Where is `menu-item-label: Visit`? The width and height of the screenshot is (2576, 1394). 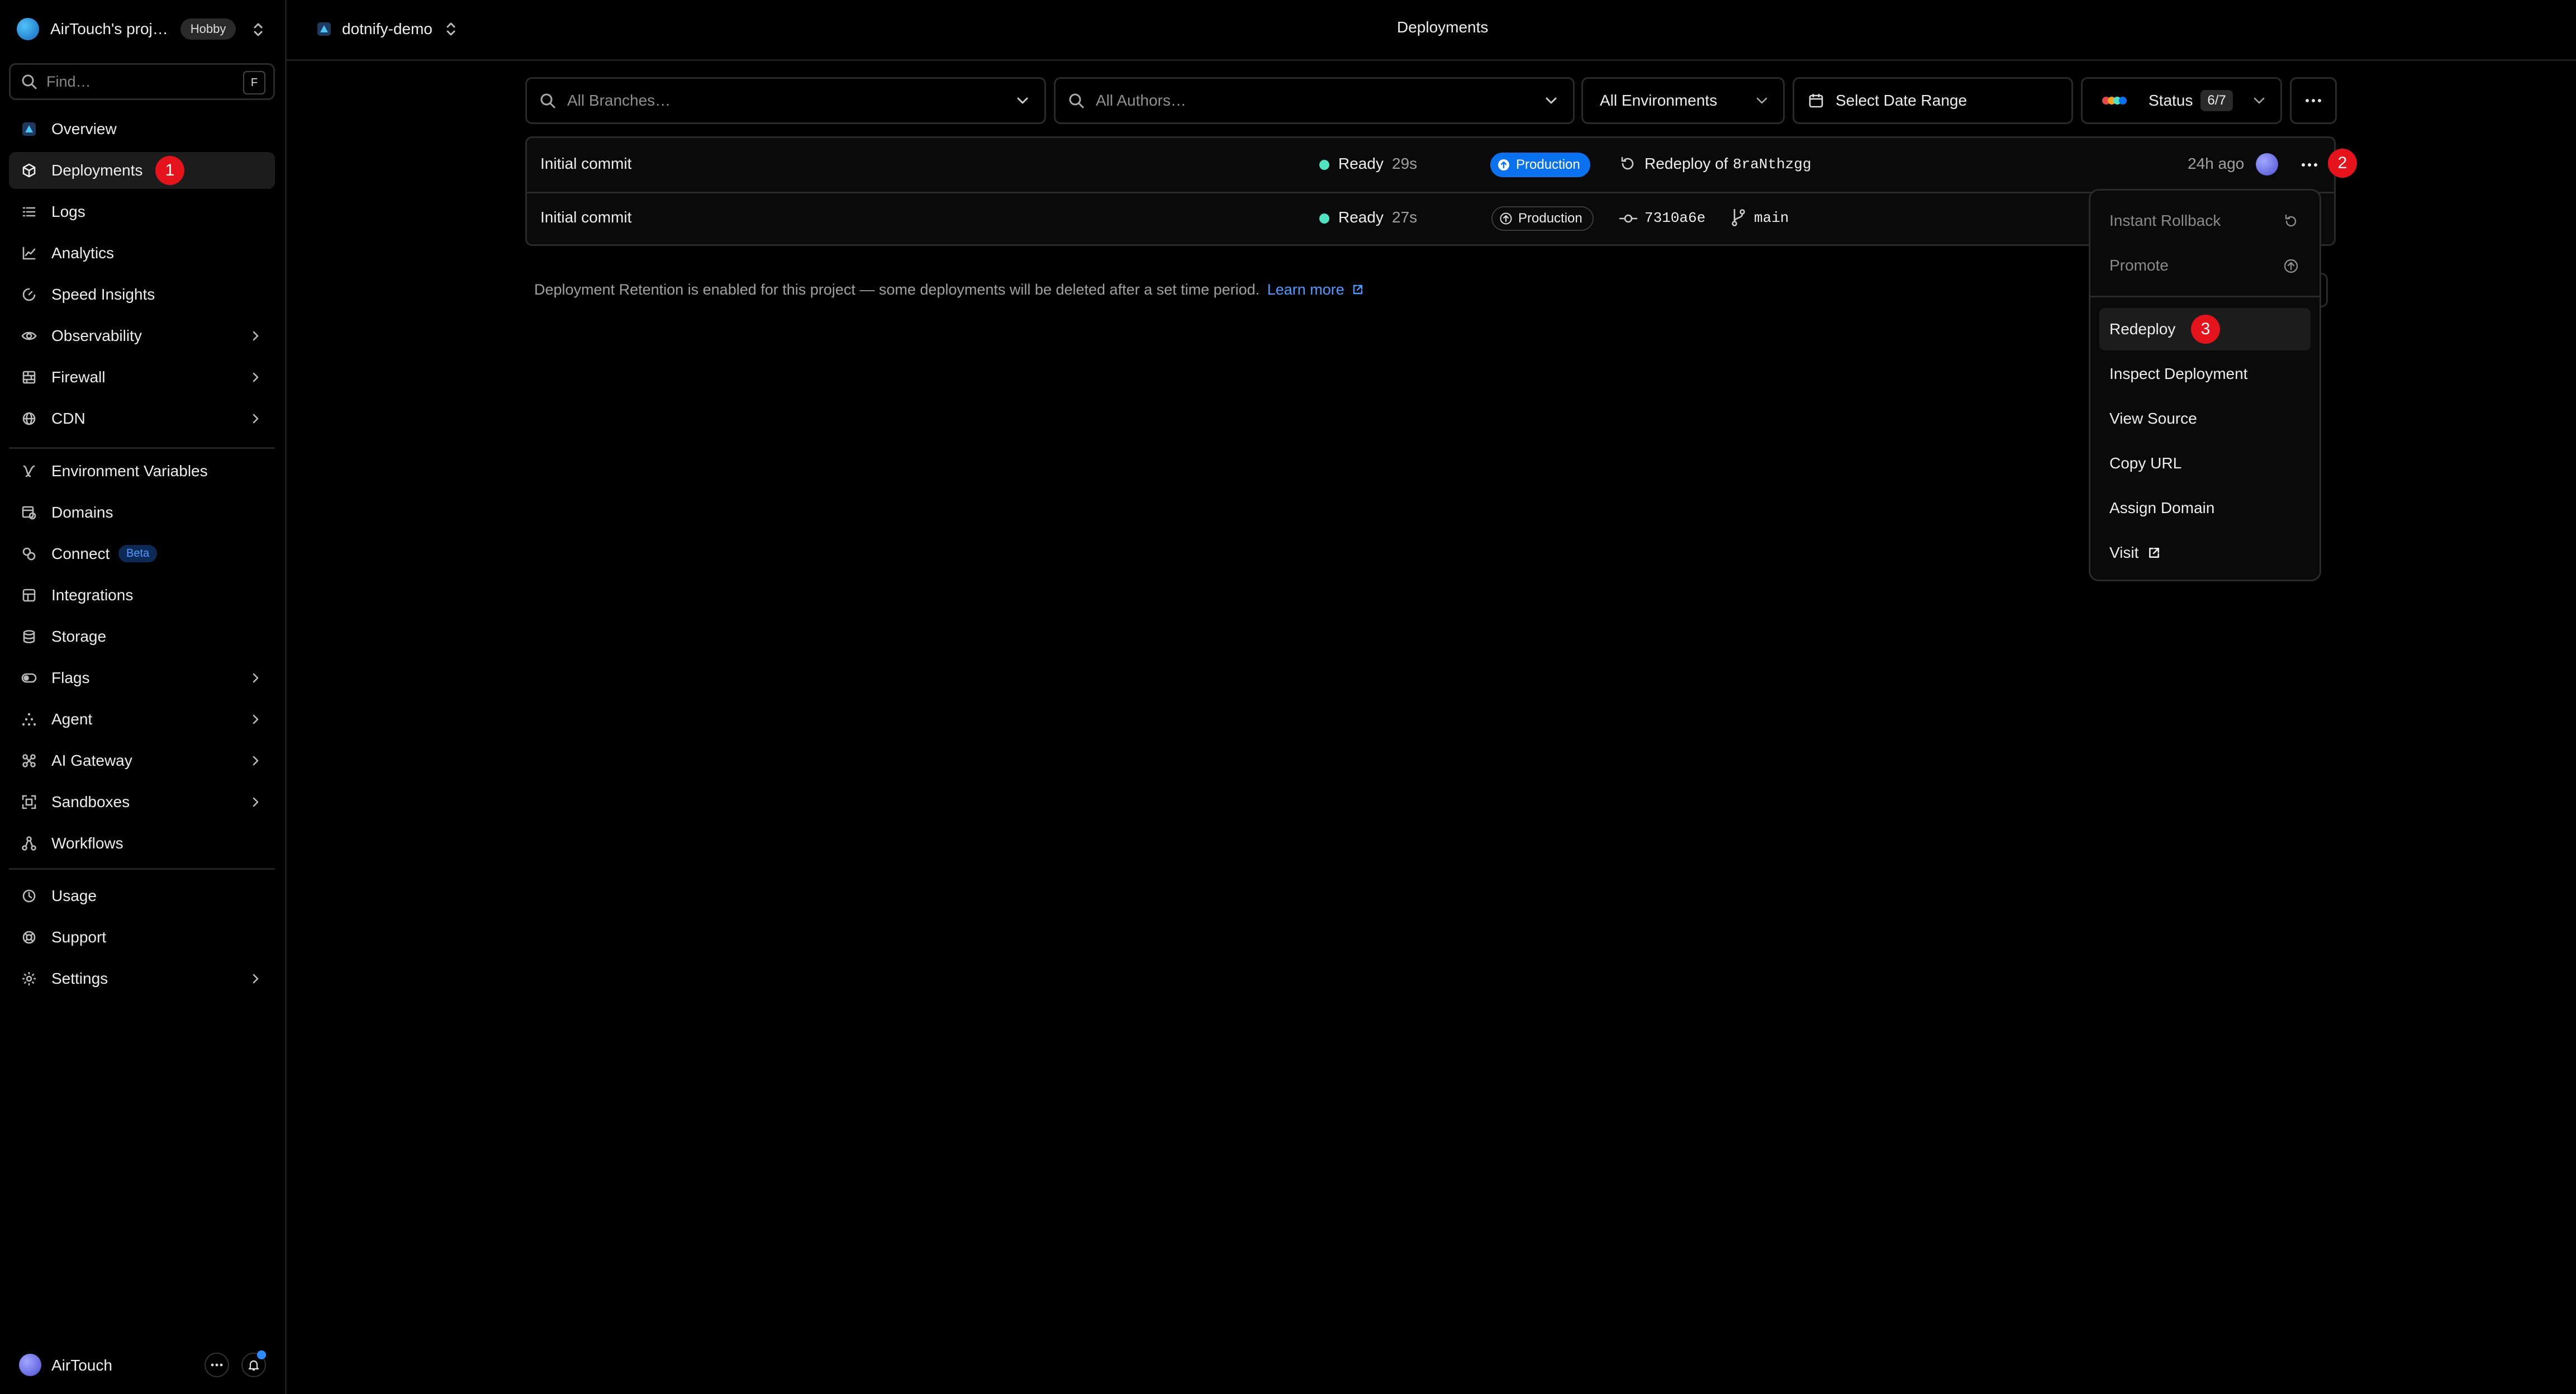
menu-item-label: Visit is located at coordinates (2124, 552).